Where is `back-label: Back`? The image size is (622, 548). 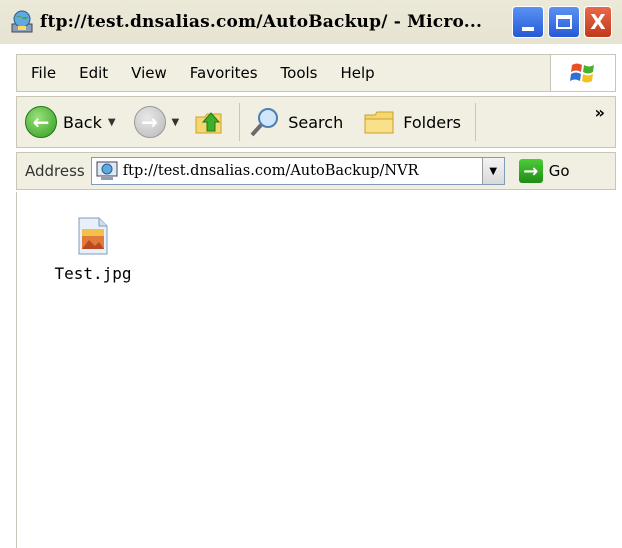 back-label: Back is located at coordinates (82, 122).